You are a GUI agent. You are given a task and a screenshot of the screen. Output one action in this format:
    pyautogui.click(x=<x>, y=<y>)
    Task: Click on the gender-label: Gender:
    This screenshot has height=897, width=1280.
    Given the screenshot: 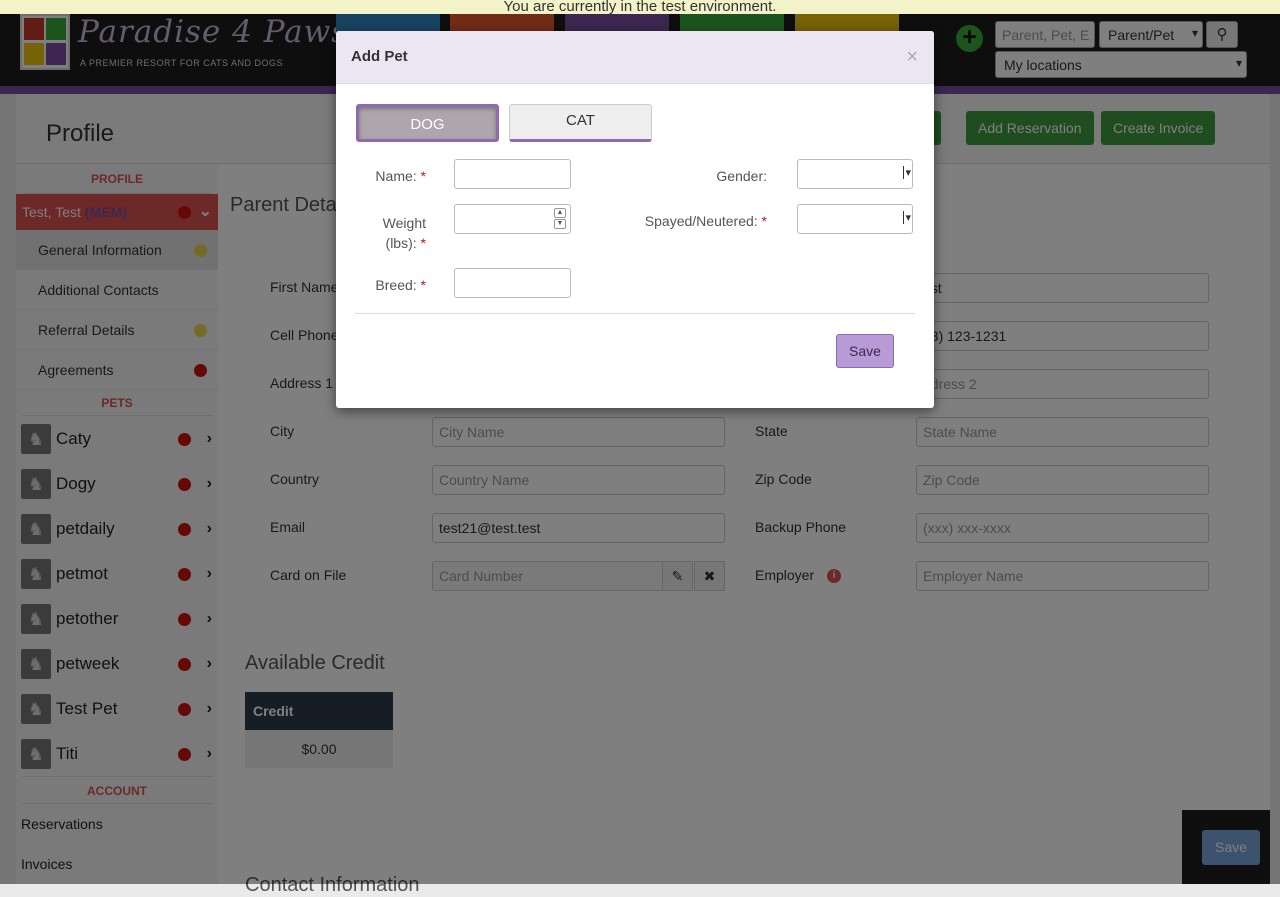 What is the action you would take?
    pyautogui.click(x=741, y=176)
    